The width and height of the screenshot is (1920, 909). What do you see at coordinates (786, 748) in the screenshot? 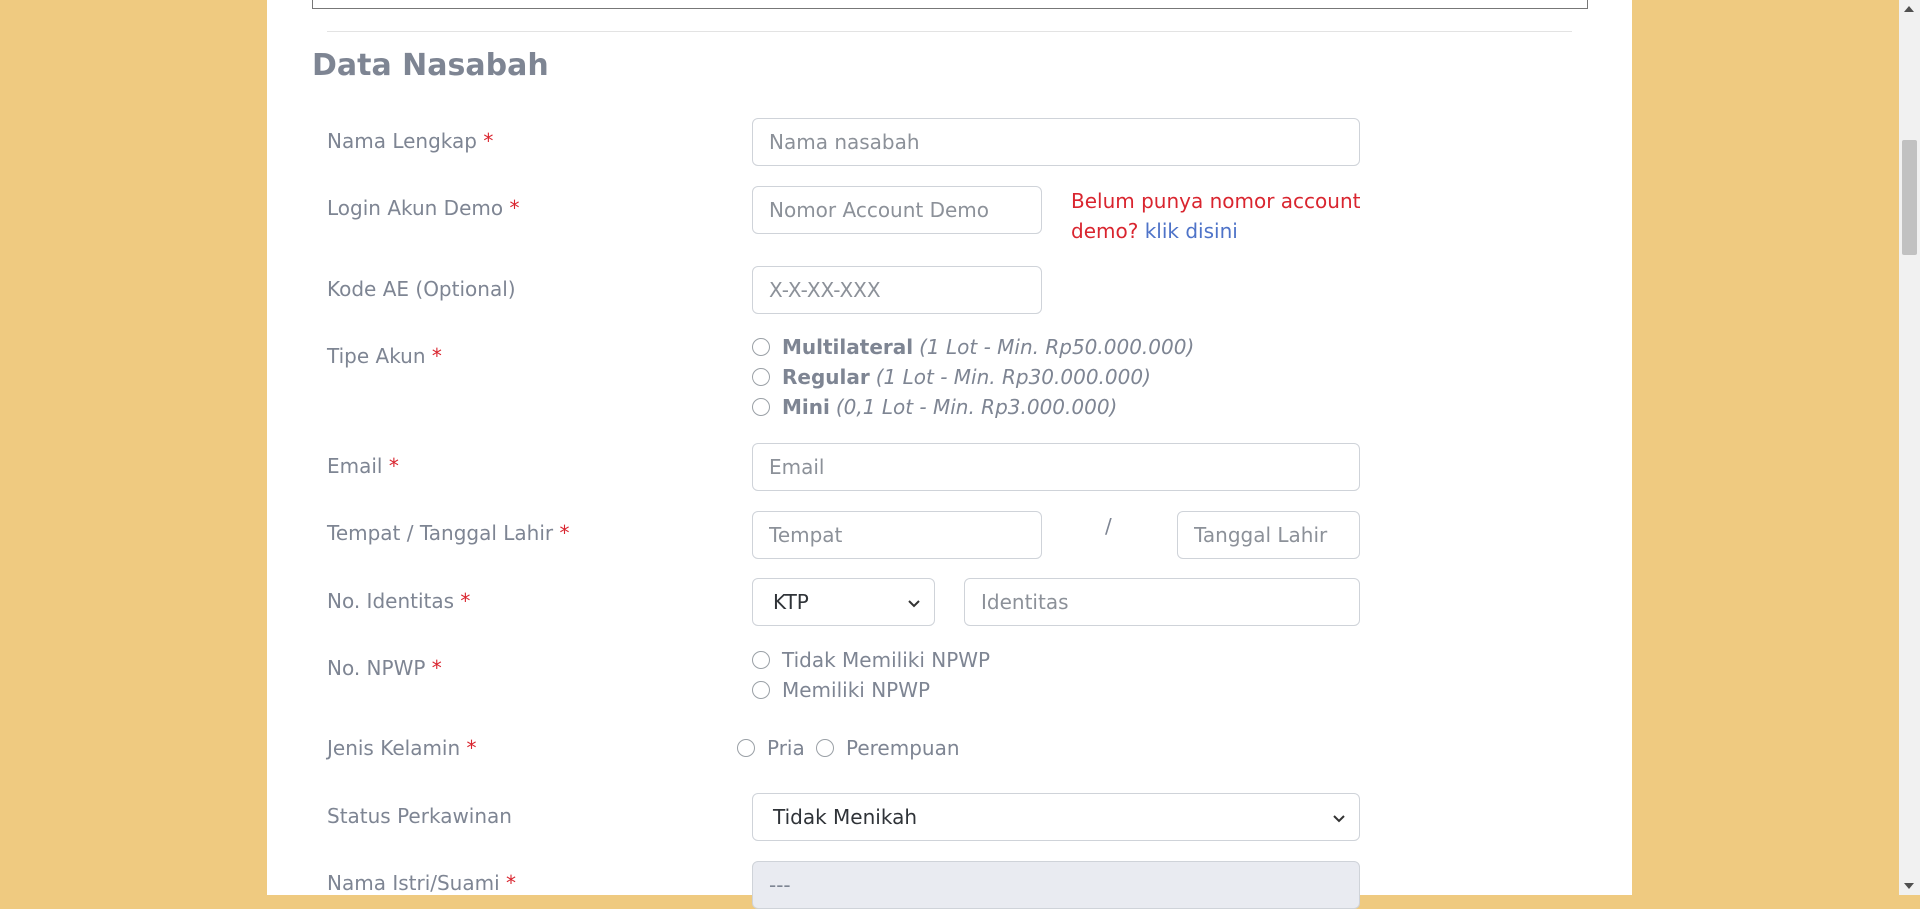
I see `gender-option-label: Pria` at bounding box center [786, 748].